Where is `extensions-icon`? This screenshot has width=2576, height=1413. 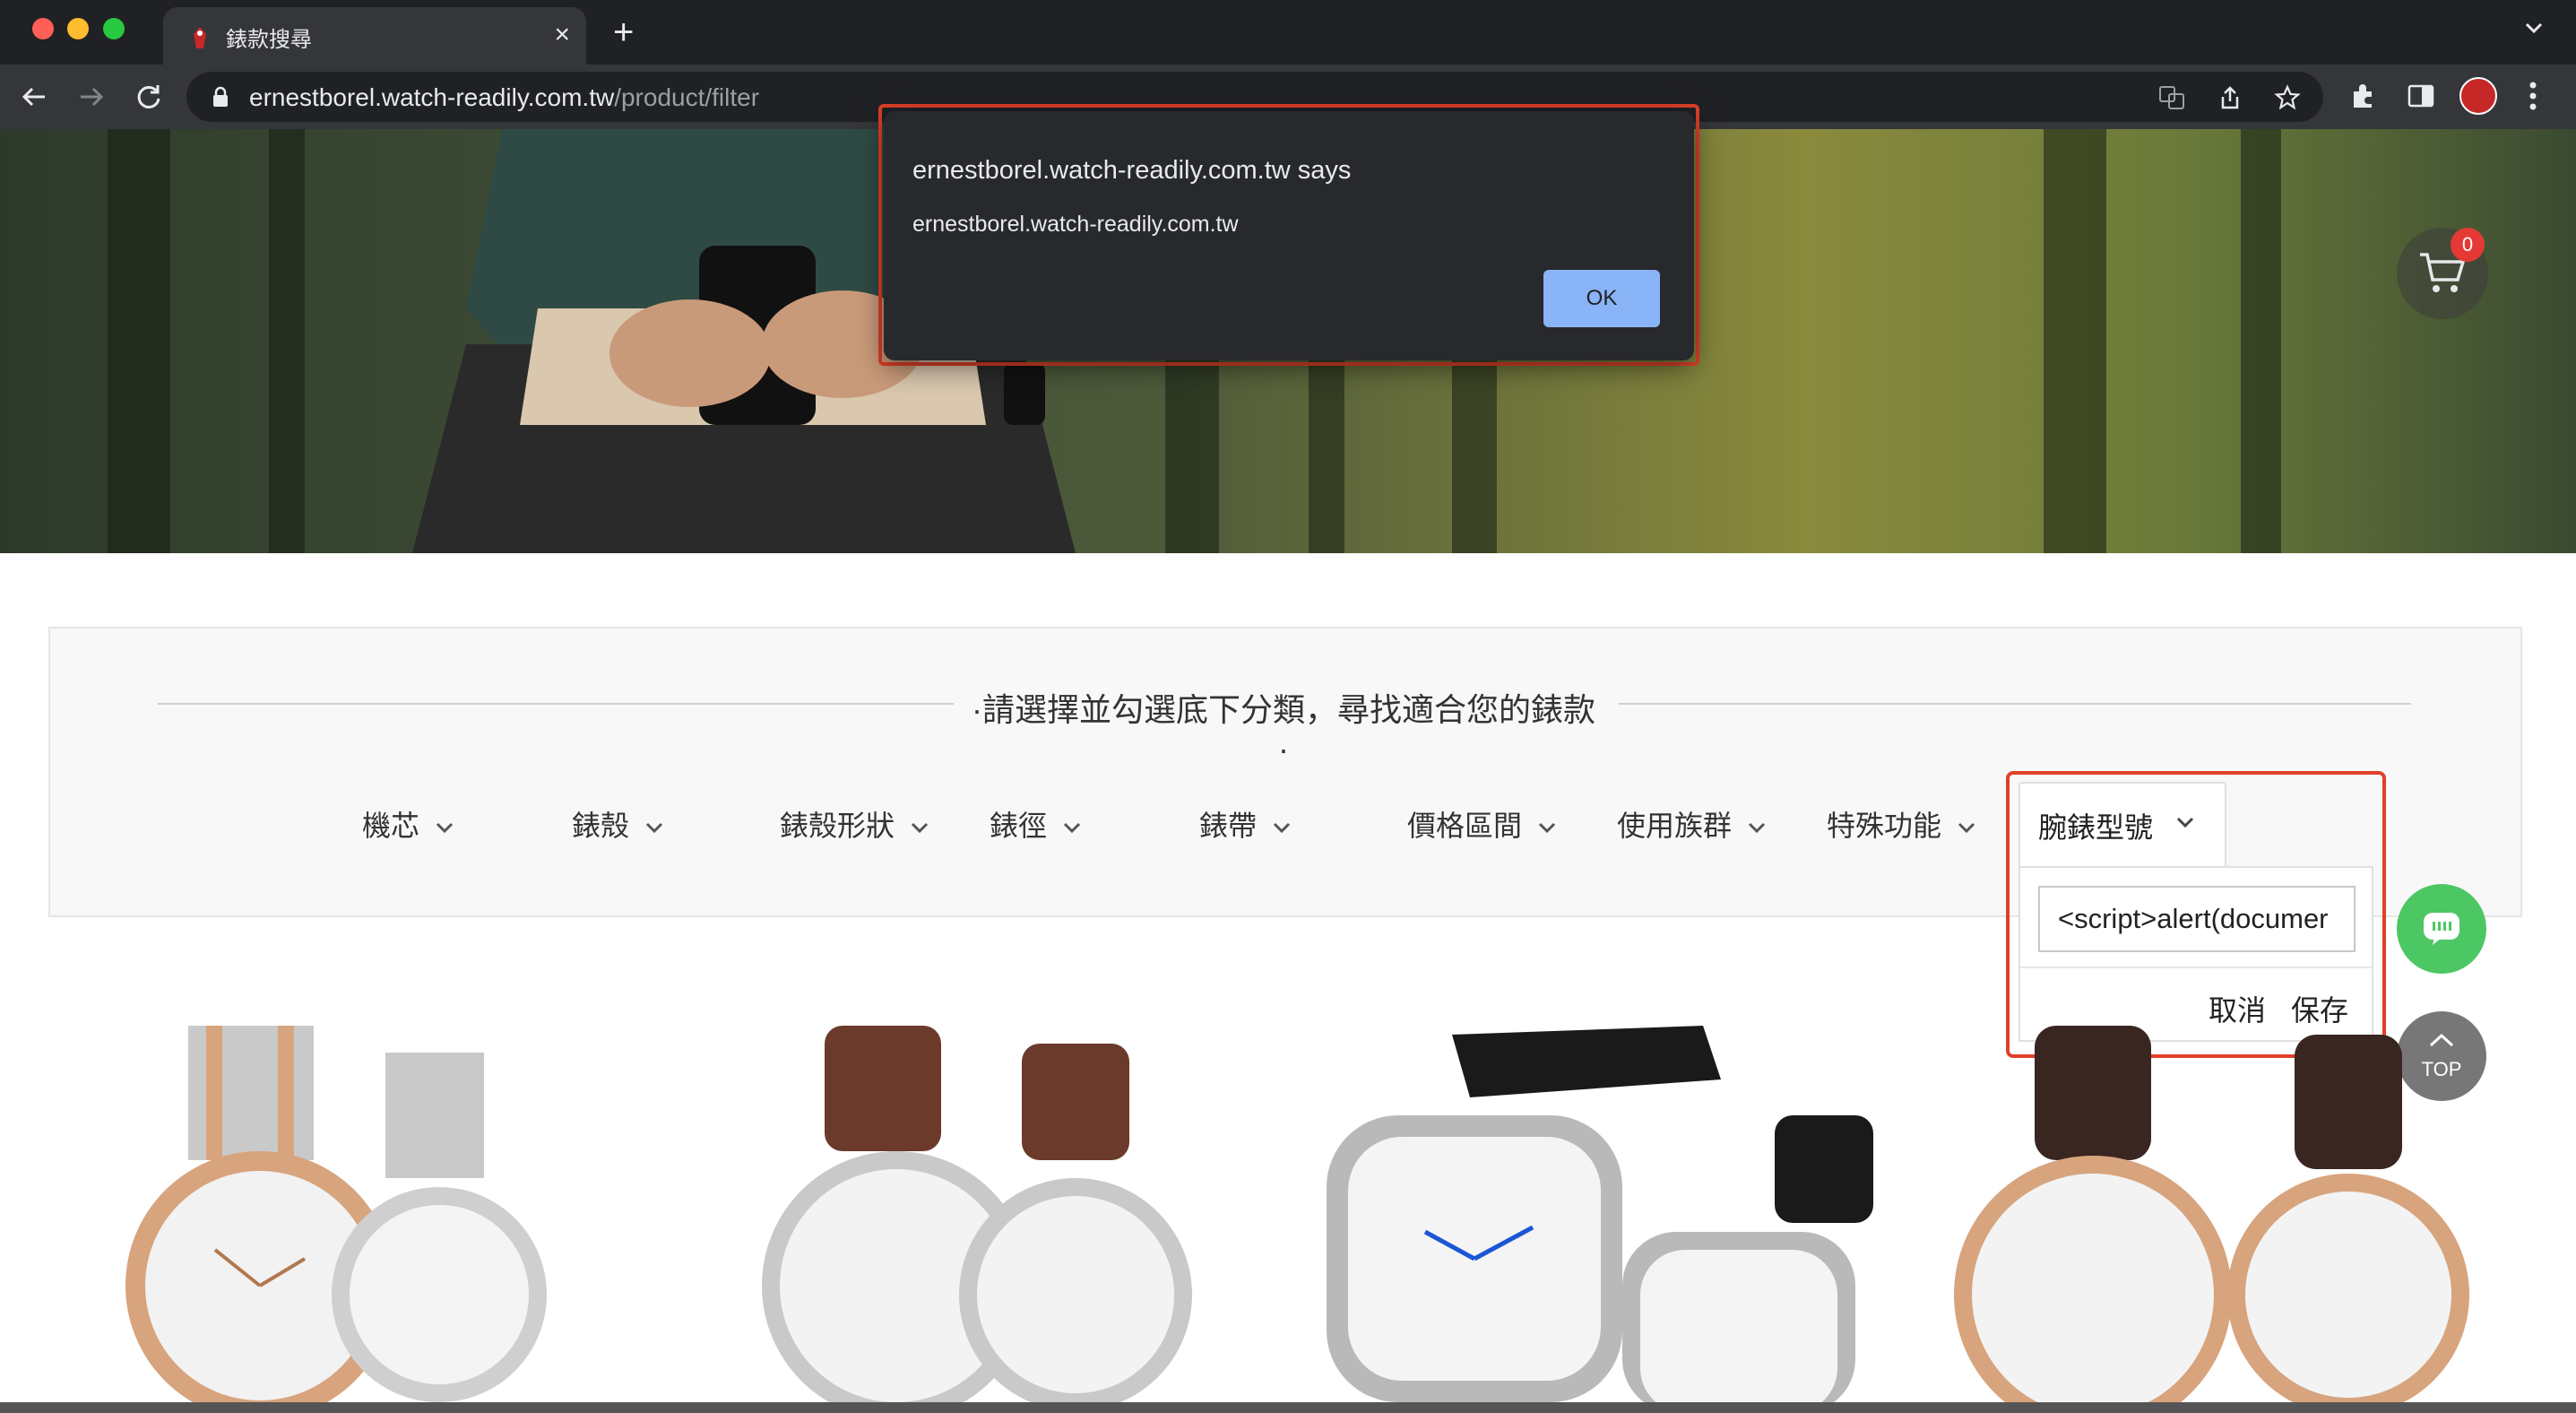 extensions-icon is located at coordinates (2363, 96).